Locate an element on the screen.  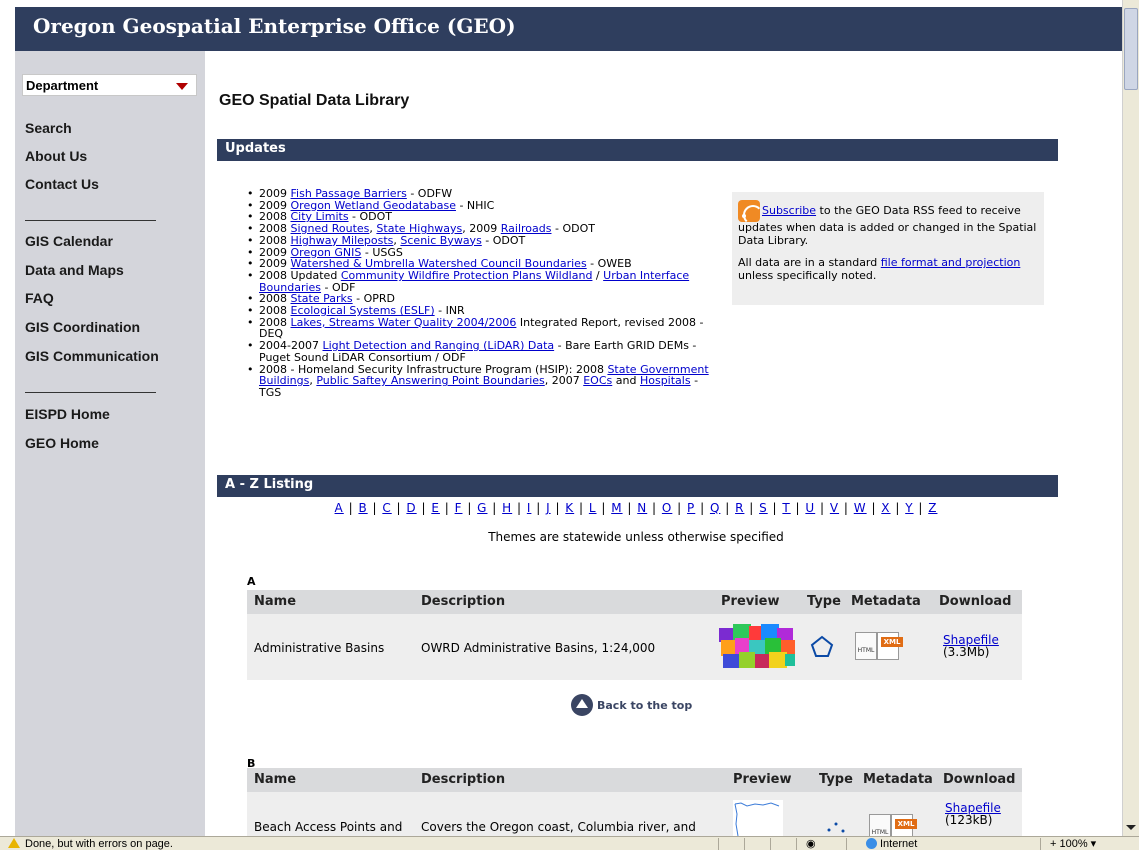
az-letter-link: V is located at coordinates (834, 508).